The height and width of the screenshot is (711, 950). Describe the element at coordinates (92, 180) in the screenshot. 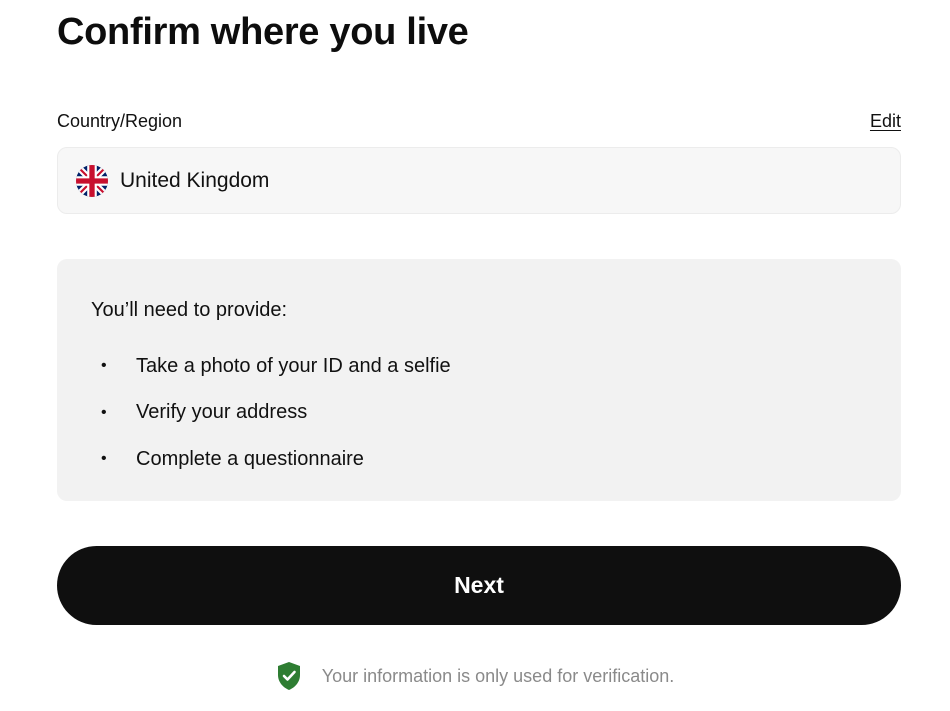

I see `uk-flag-icon` at that location.